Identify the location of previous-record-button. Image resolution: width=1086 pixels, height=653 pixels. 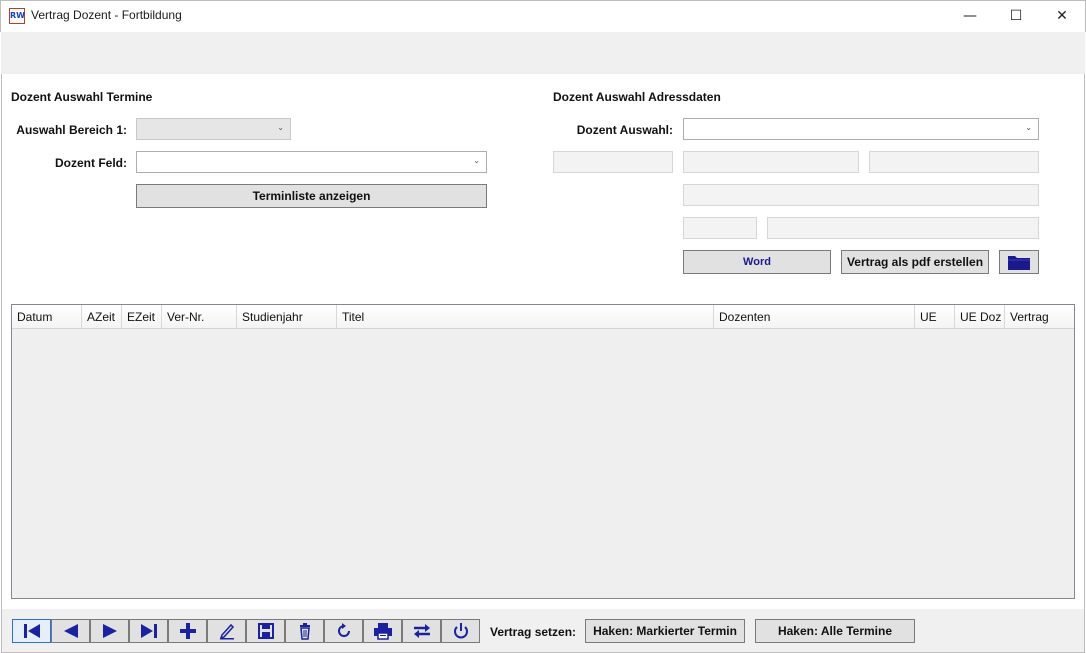
(70, 631).